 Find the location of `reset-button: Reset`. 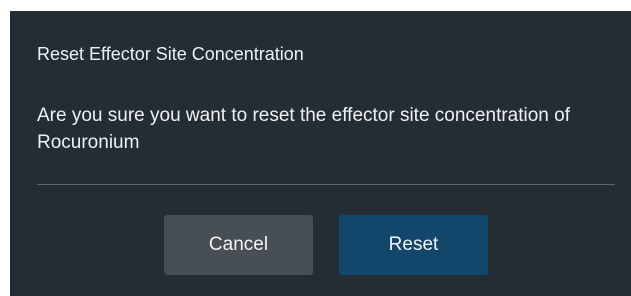

reset-button: Reset is located at coordinates (413, 245).